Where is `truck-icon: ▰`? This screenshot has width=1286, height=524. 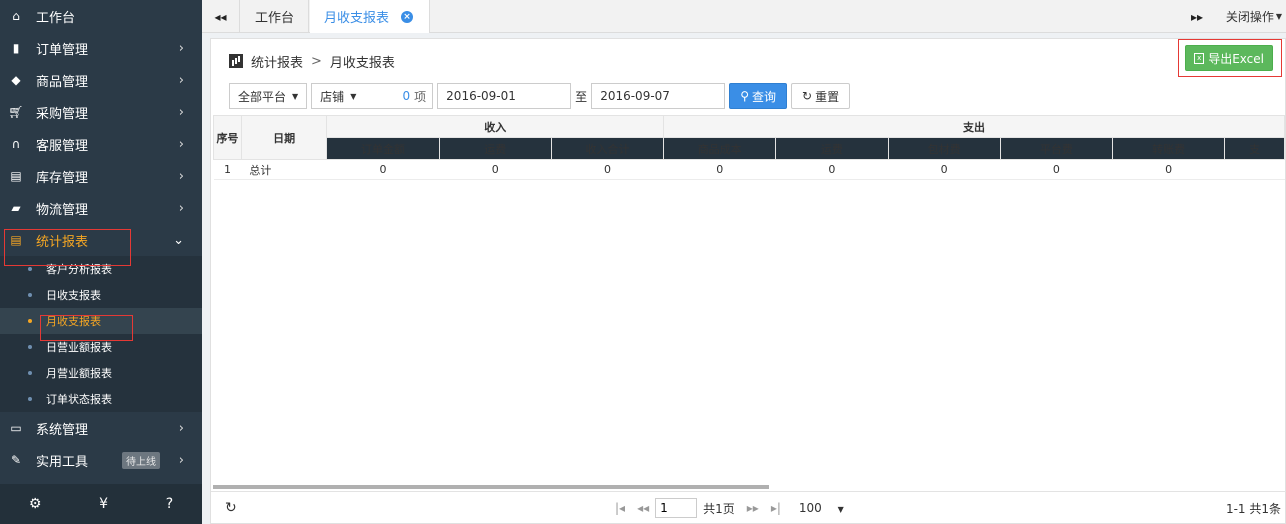 truck-icon: ▰ is located at coordinates (16, 208).